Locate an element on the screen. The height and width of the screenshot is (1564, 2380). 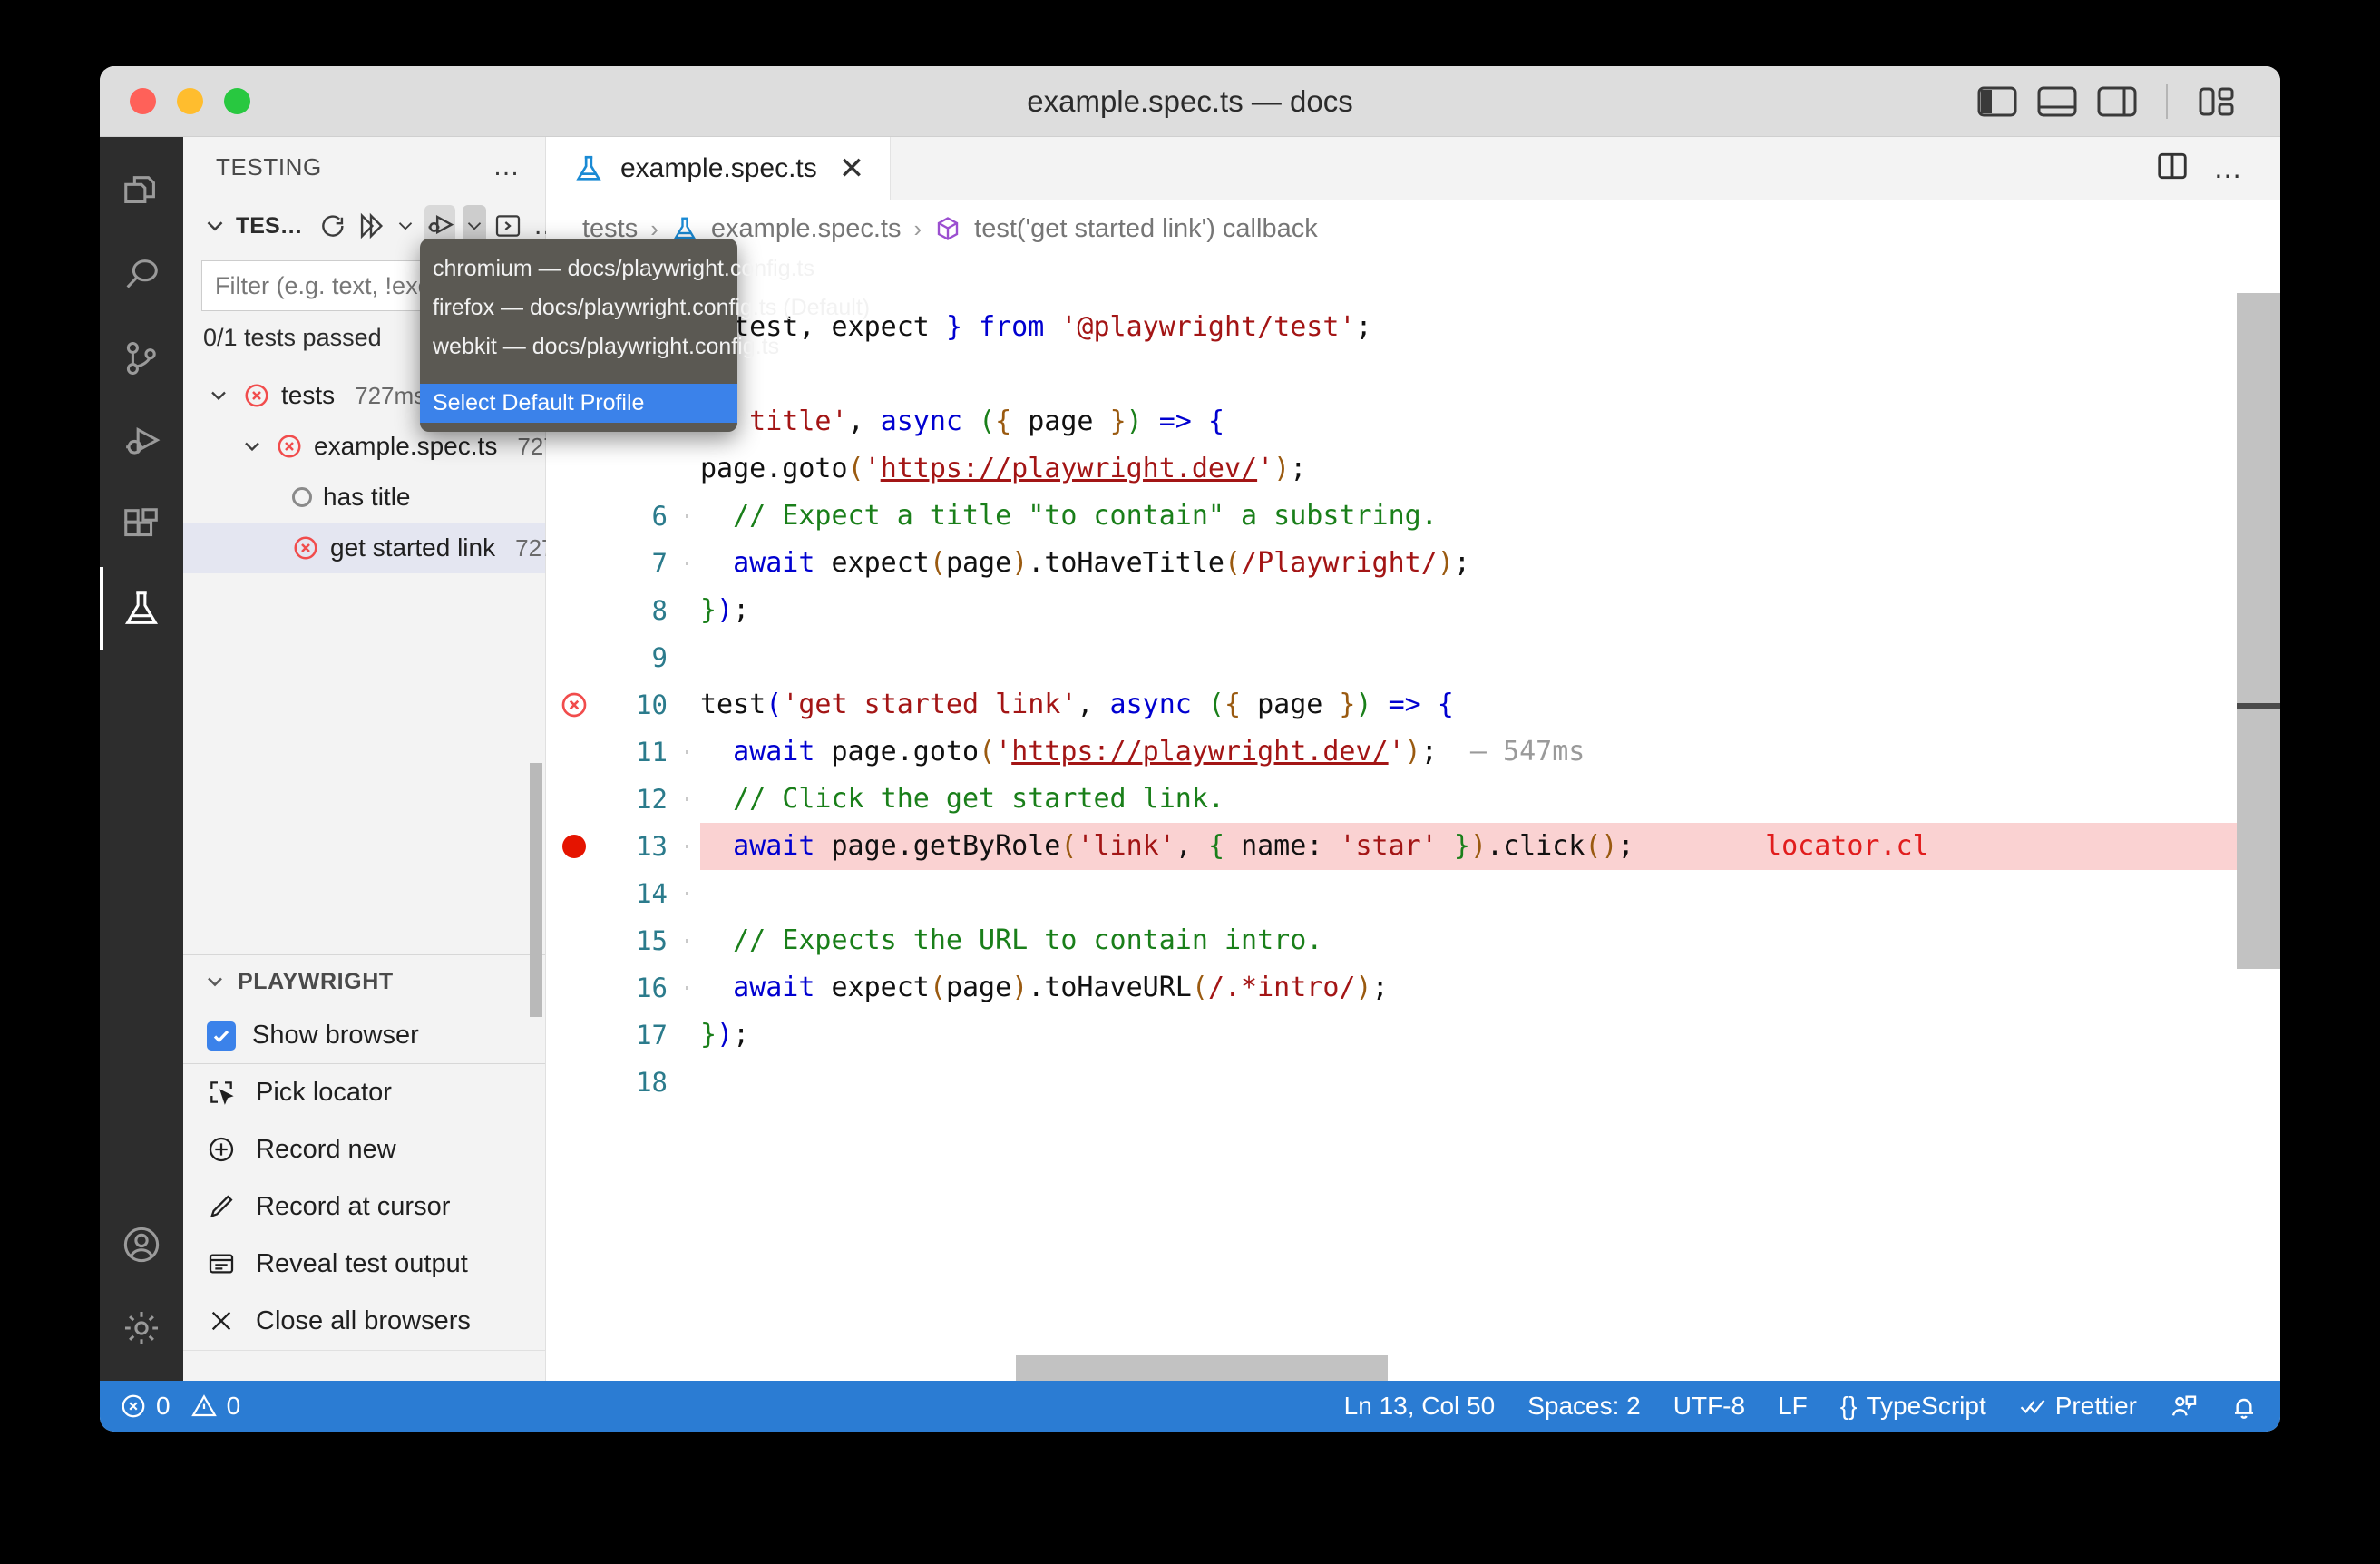
menu-item-chromium: chromium — docs/playwright.config.ts is located at coordinates (617, 268).